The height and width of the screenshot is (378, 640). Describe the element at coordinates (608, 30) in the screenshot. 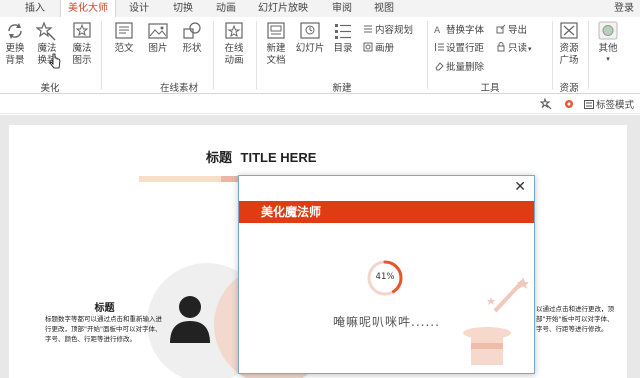

I see `other-circle-icon` at that location.